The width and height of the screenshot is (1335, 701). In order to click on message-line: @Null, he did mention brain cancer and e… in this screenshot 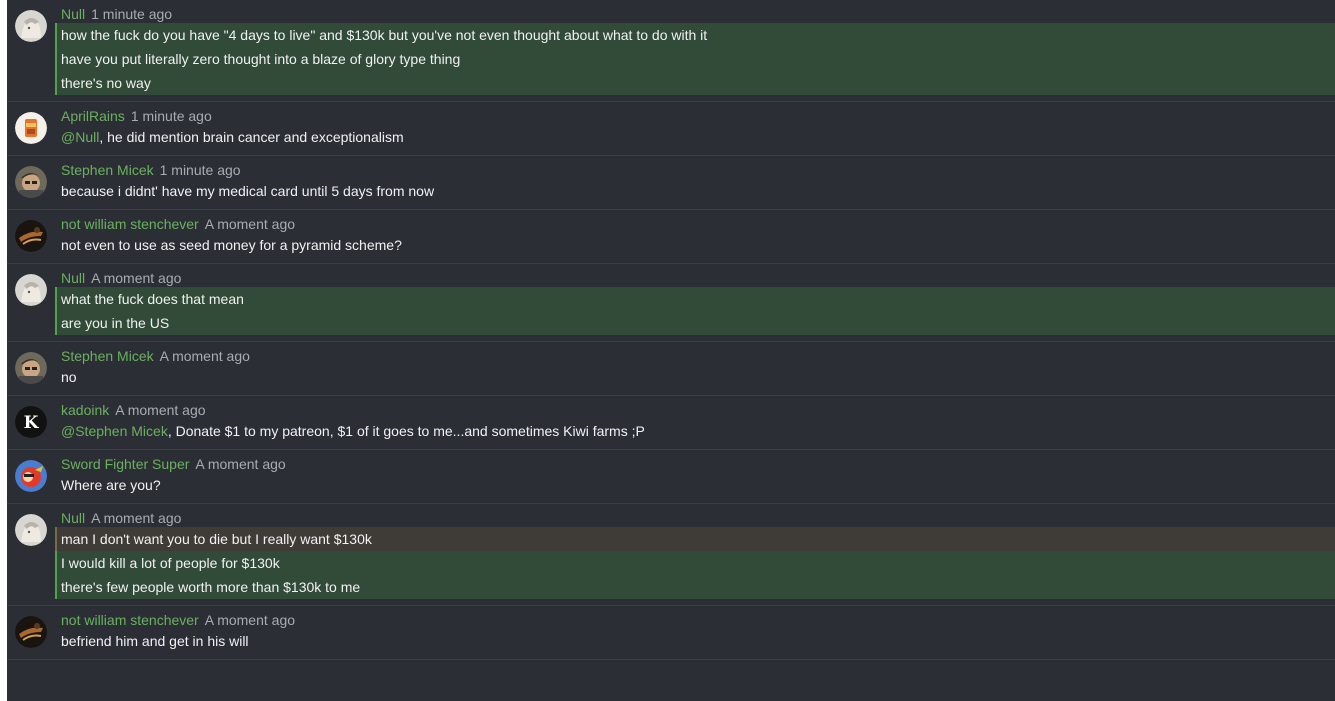, I will do `click(695, 137)`.